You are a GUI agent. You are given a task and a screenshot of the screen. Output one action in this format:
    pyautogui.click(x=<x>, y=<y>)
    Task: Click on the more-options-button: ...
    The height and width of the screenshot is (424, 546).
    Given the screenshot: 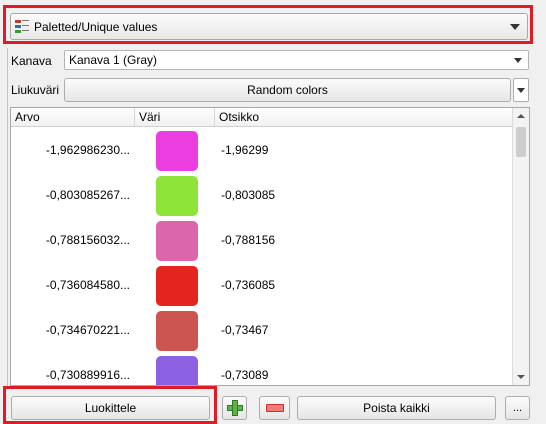 What is the action you would take?
    pyautogui.click(x=517, y=408)
    